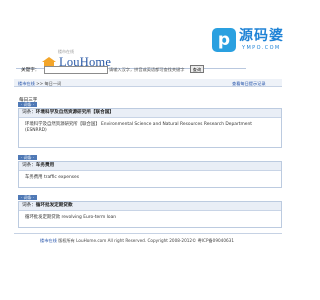 Image resolution: width=320 pixels, height=300 pixels. I want to click on watermark-badge-icon: p, so click(224, 40).